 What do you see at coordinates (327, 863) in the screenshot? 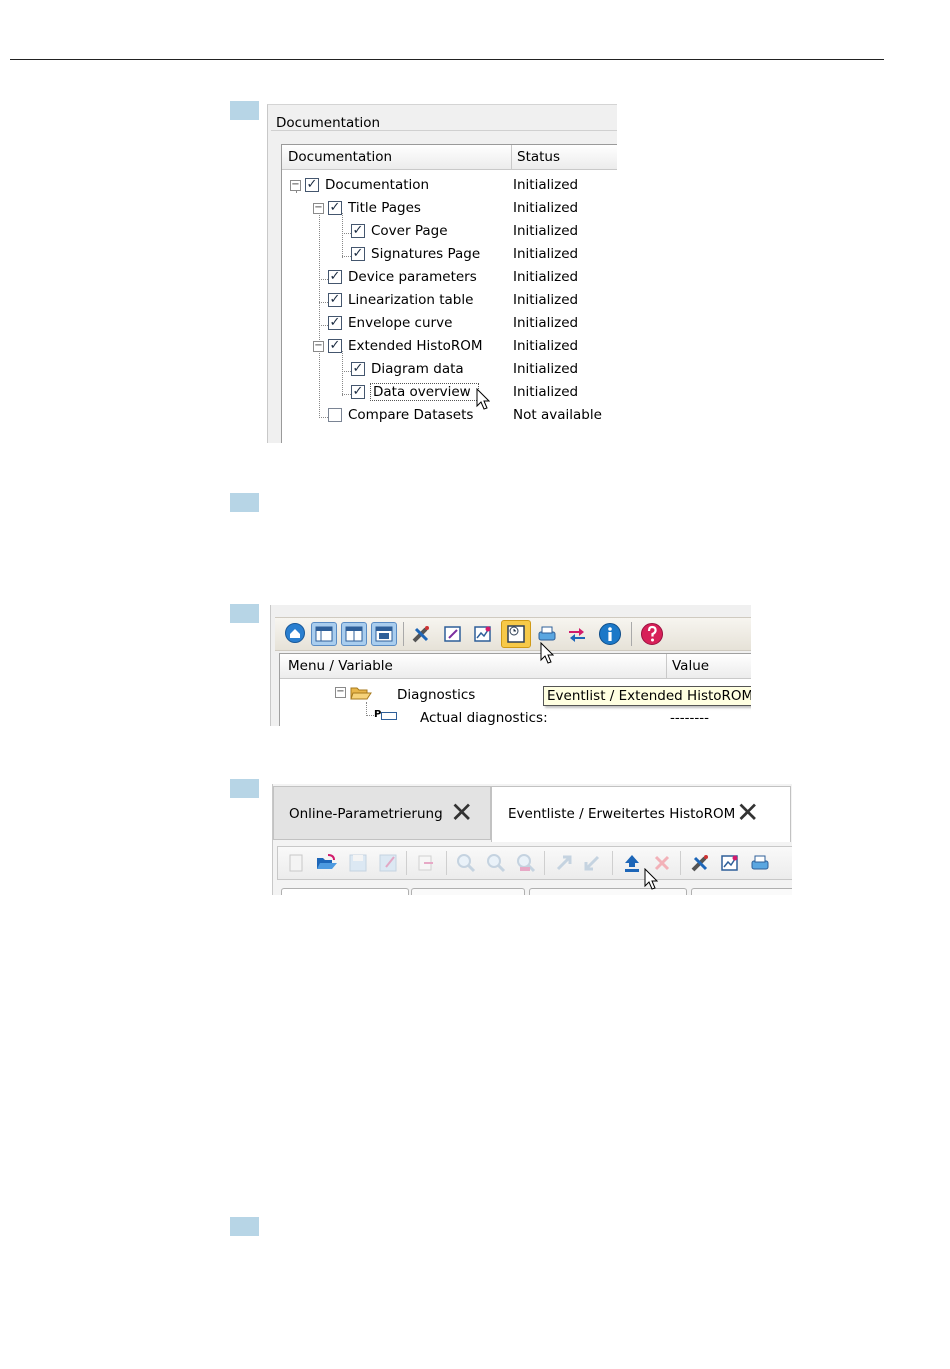
I see `open-icon` at bounding box center [327, 863].